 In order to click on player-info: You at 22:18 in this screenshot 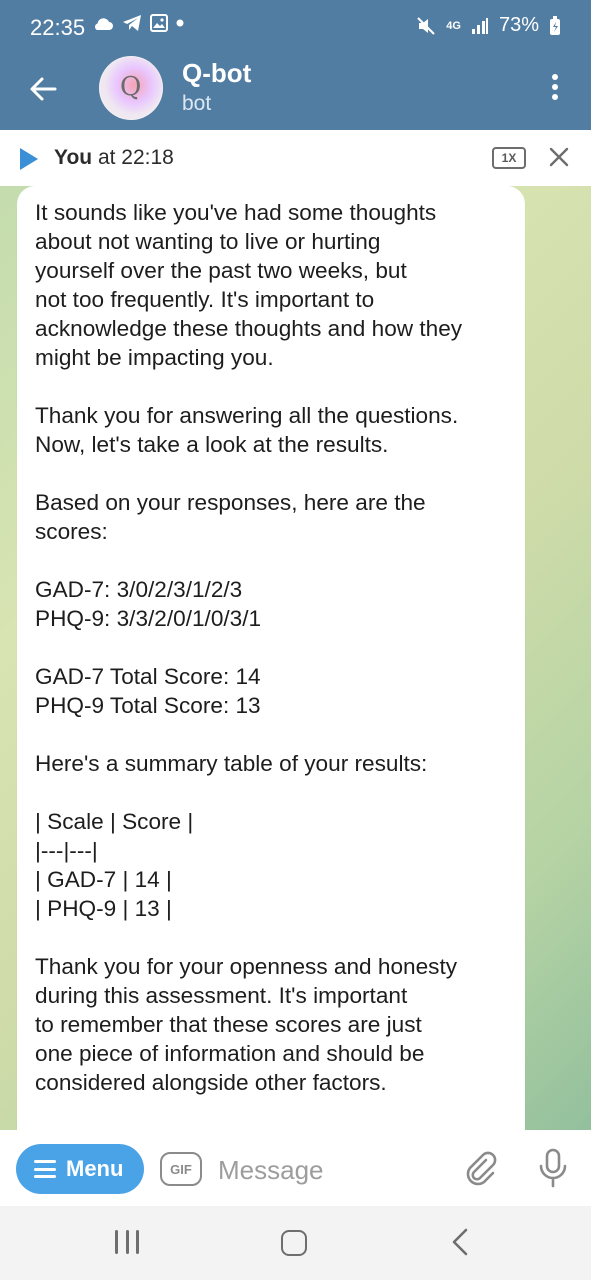, I will do `click(114, 158)`.